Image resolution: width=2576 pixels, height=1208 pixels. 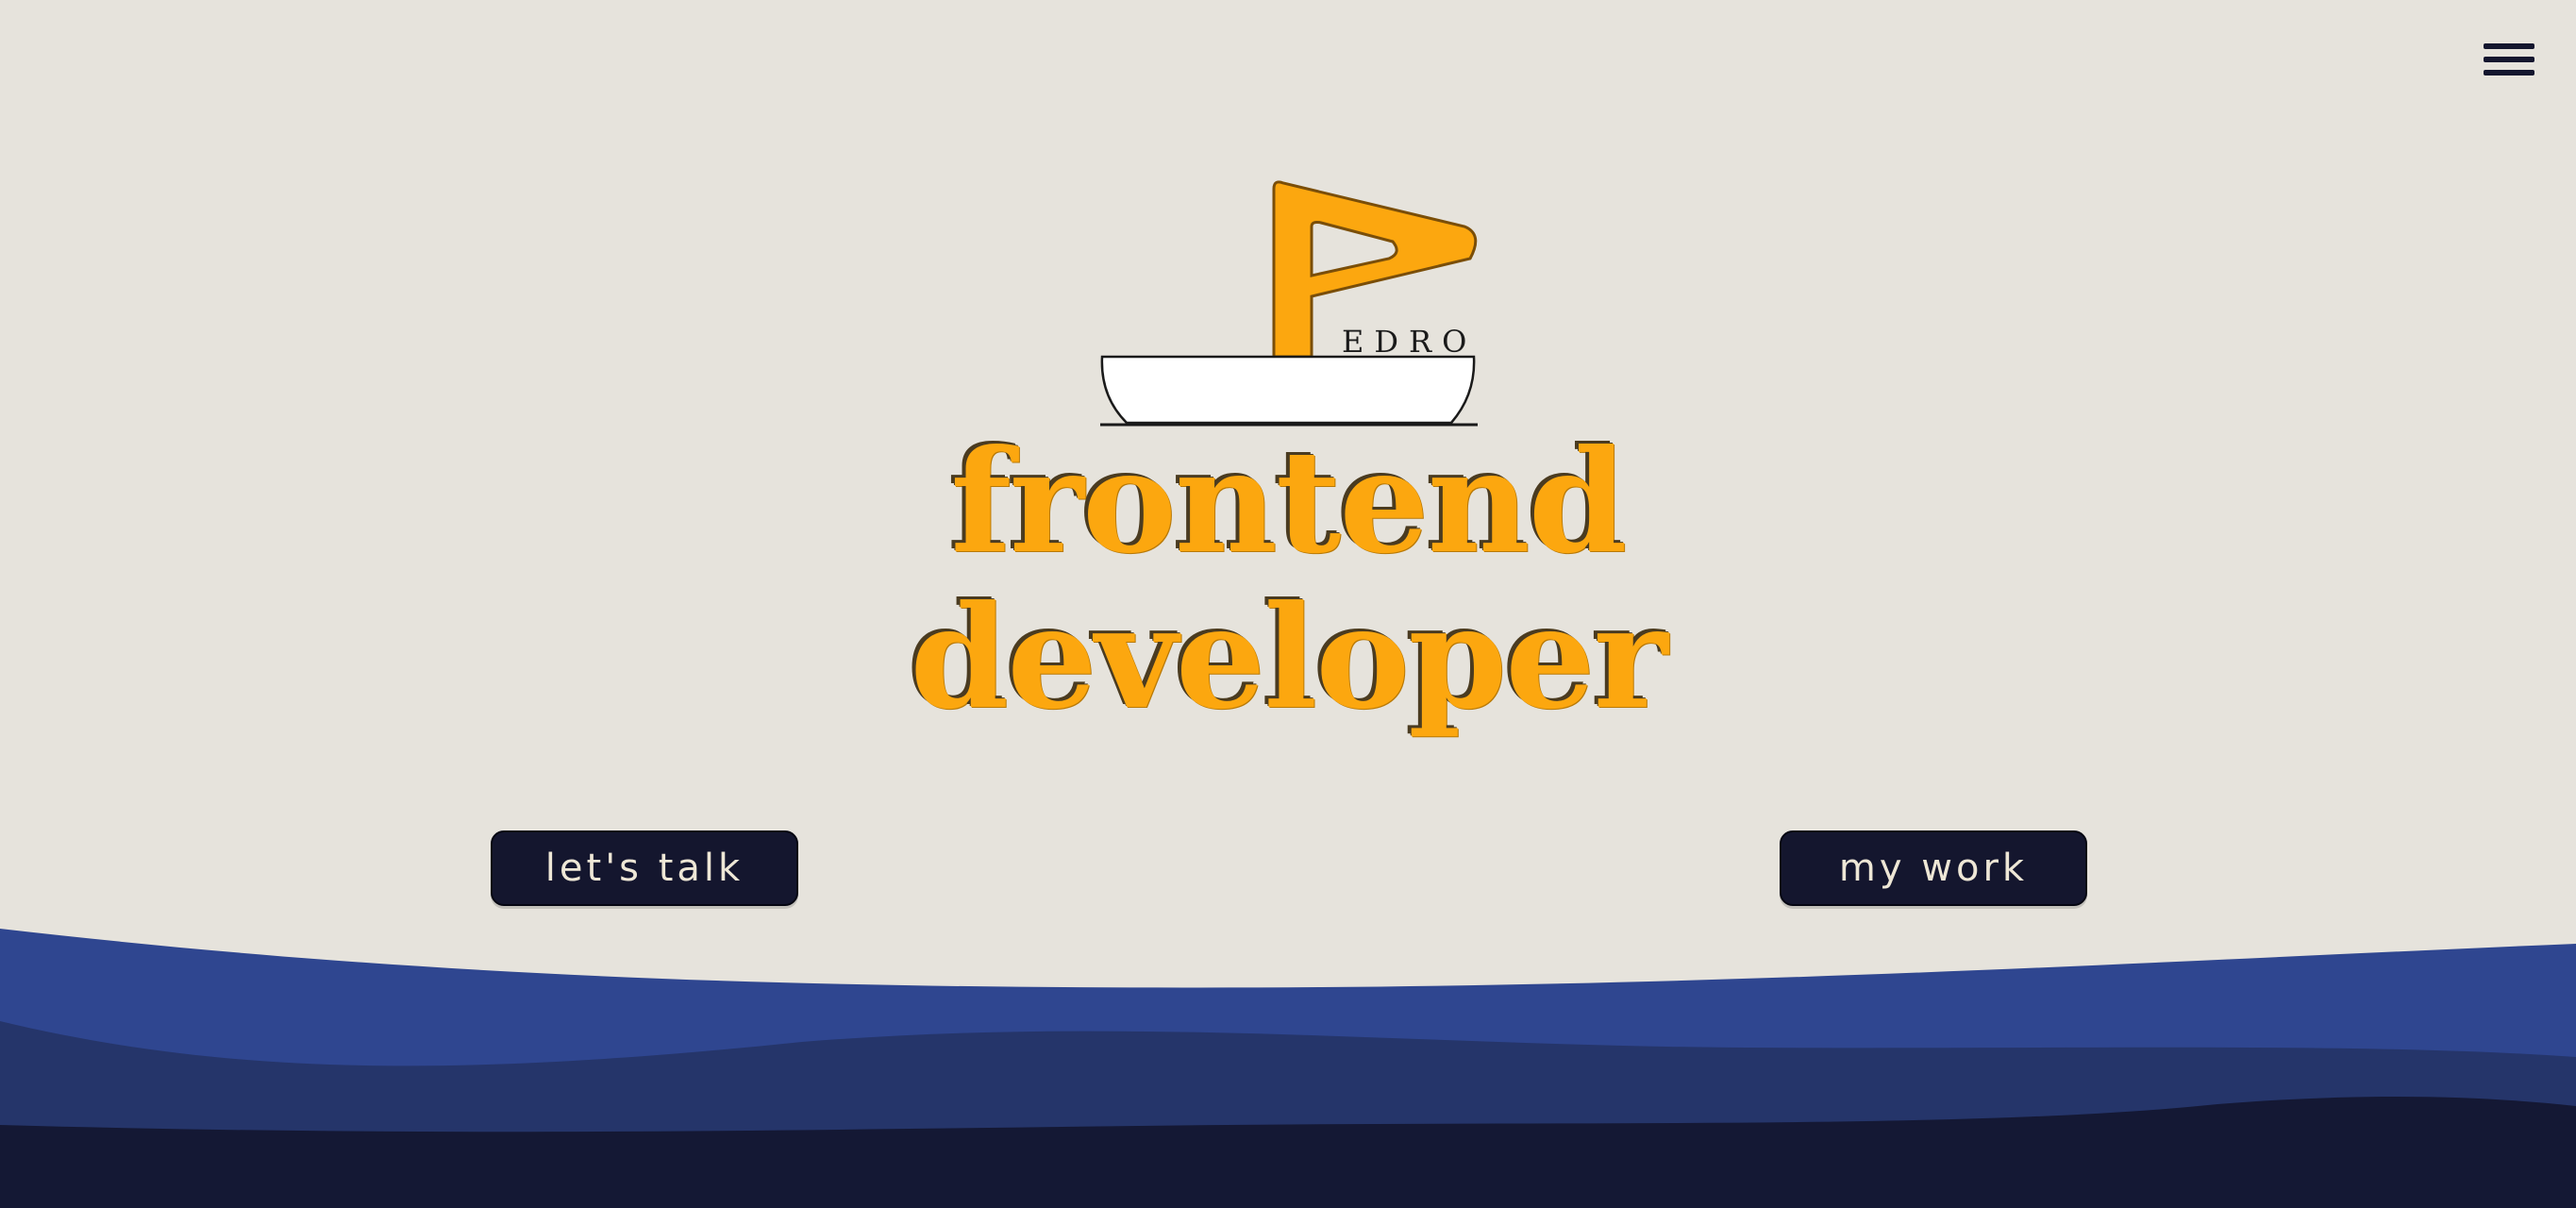 I want to click on menu-button, so click(x=2509, y=61).